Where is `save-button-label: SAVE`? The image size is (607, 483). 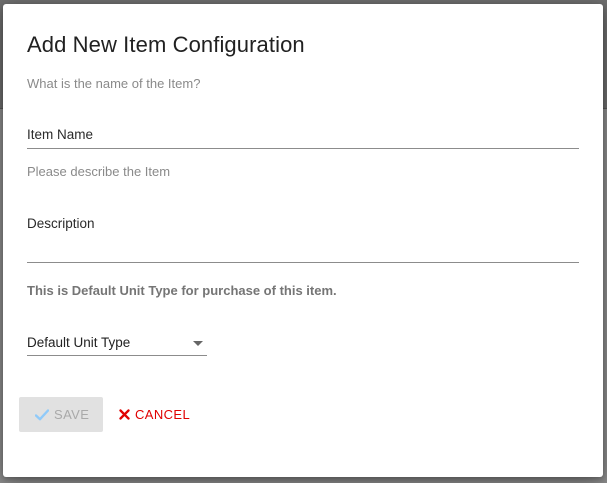
save-button-label: SAVE is located at coordinates (72, 414).